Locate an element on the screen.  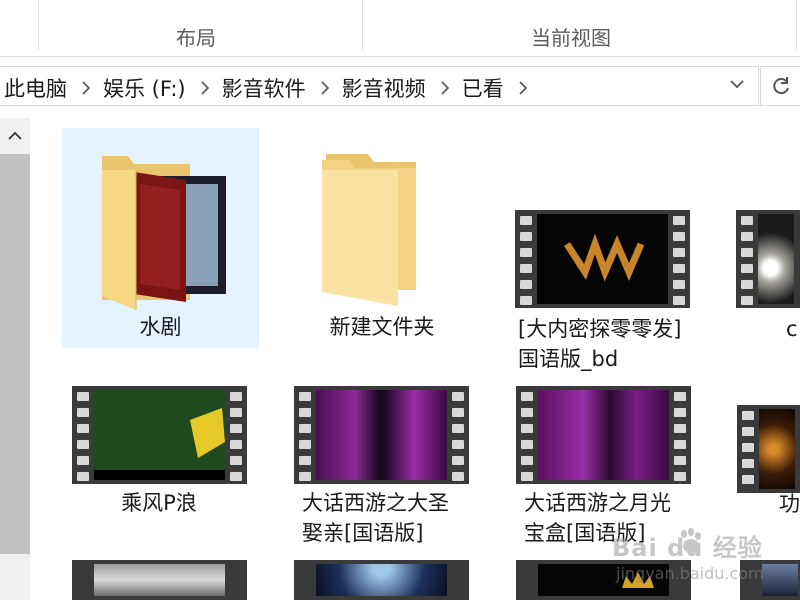
video-item-danei-mitan: [大内密探零零发] 国语版_bd is located at coordinates (605, 290).